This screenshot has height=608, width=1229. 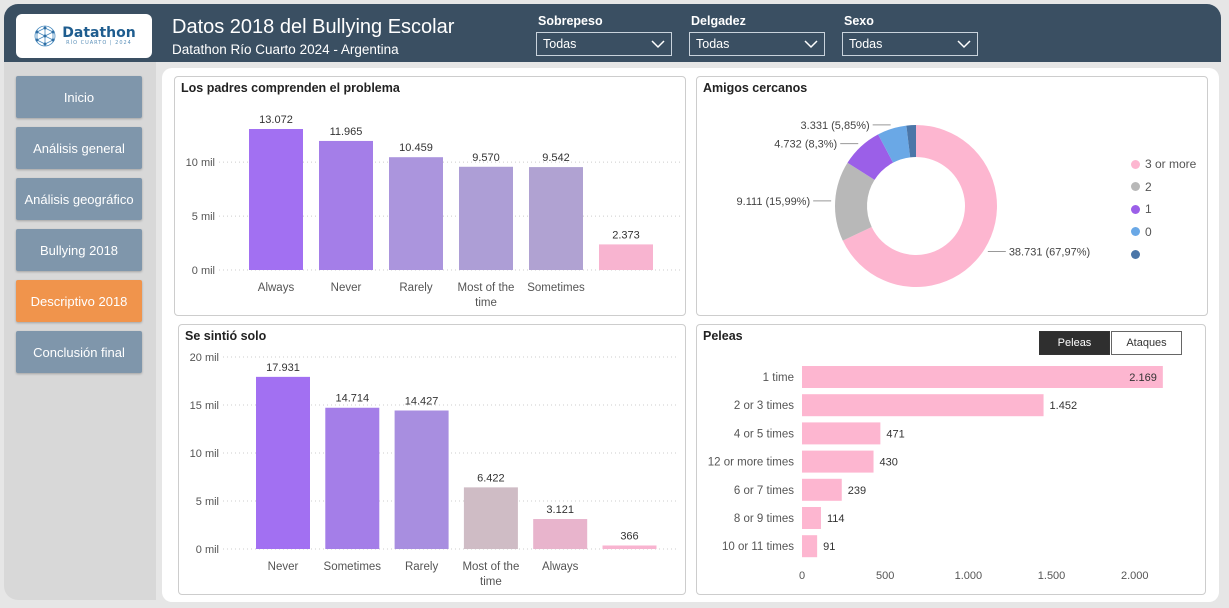 I want to click on dropdown-value: Todas, so click(x=560, y=44).